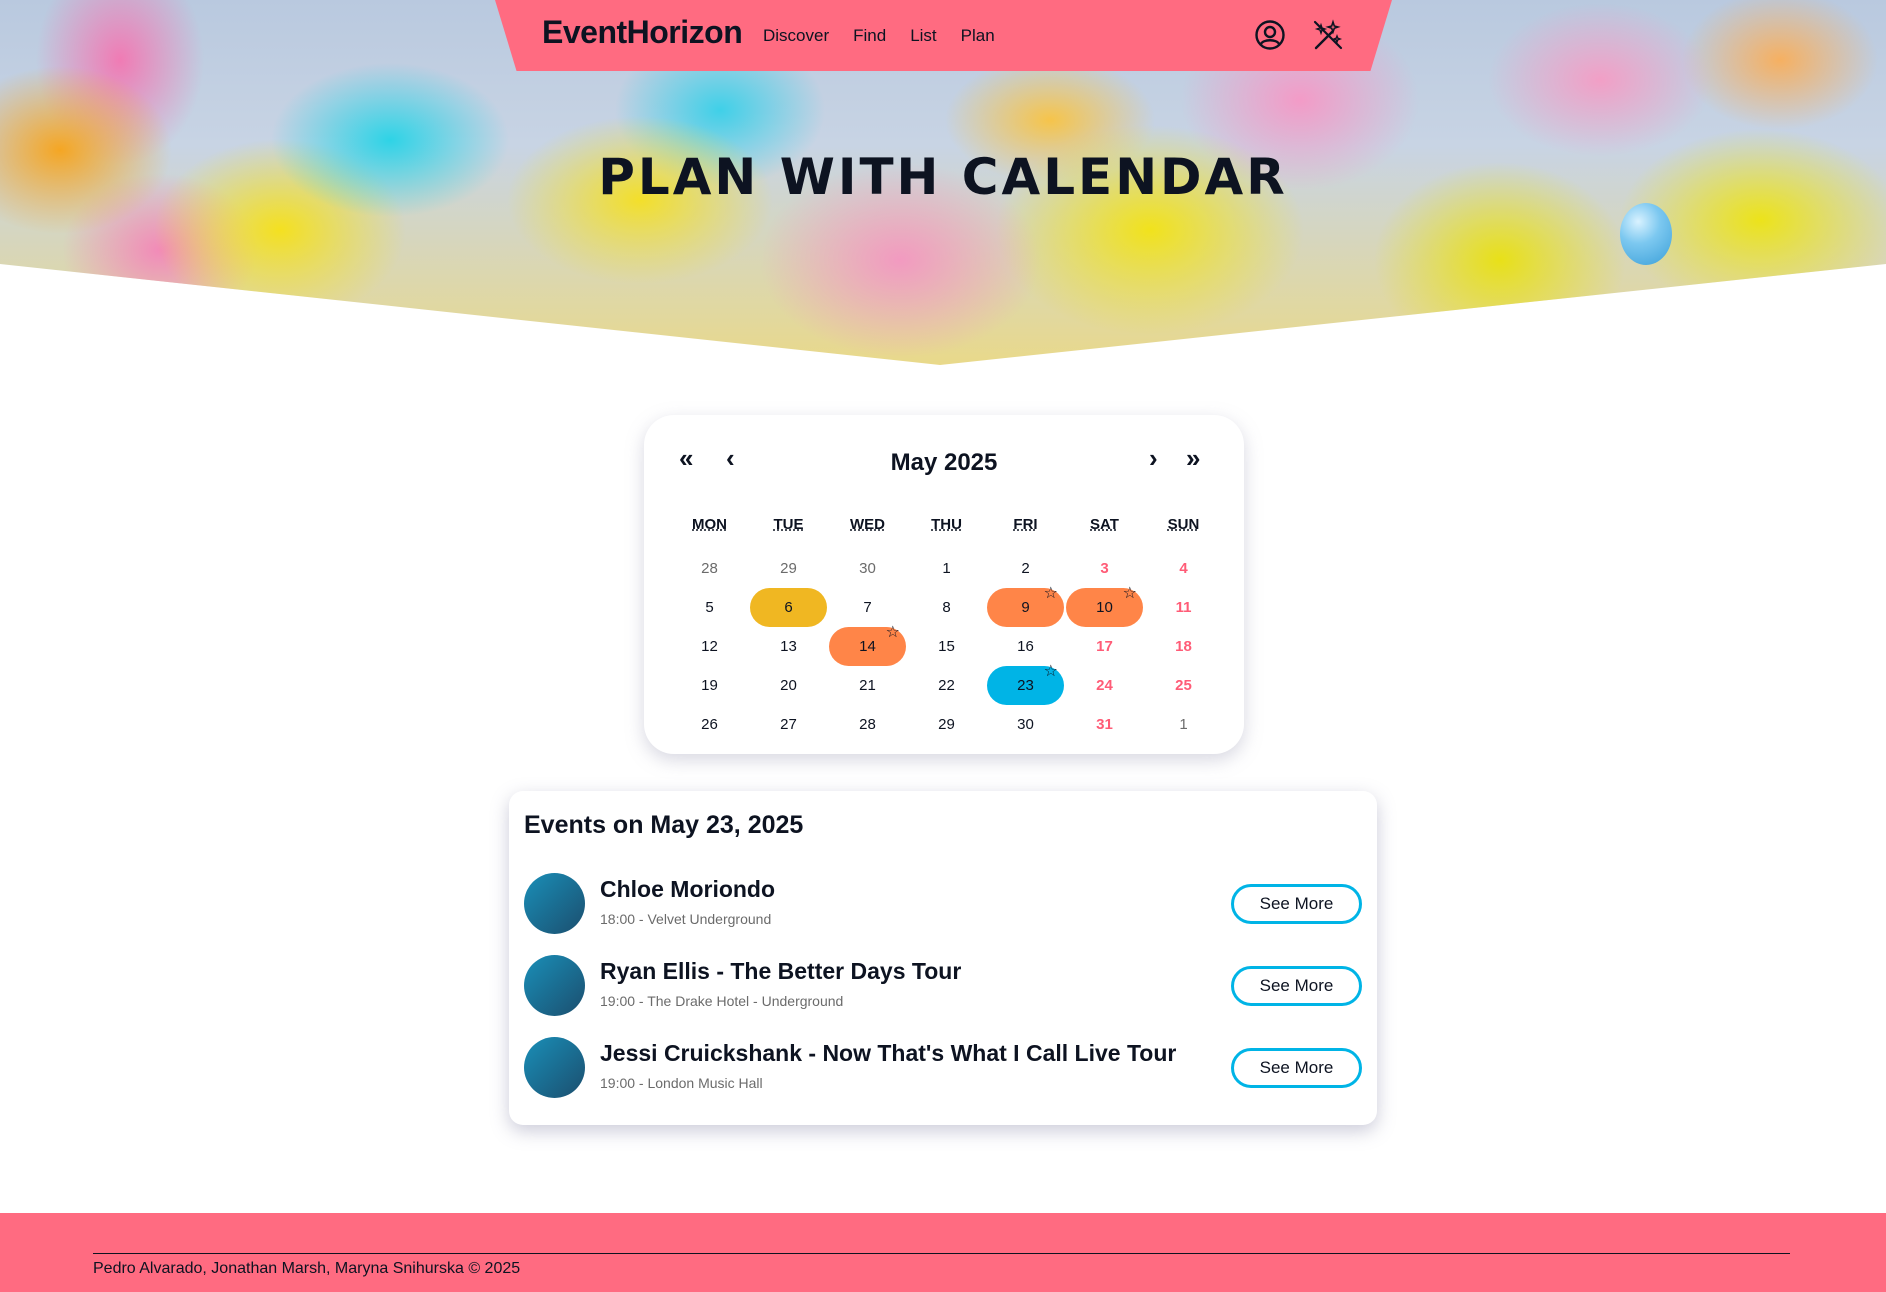 The width and height of the screenshot is (1886, 1292). What do you see at coordinates (1104, 524) in the screenshot?
I see `weekday-sat: SAT` at bounding box center [1104, 524].